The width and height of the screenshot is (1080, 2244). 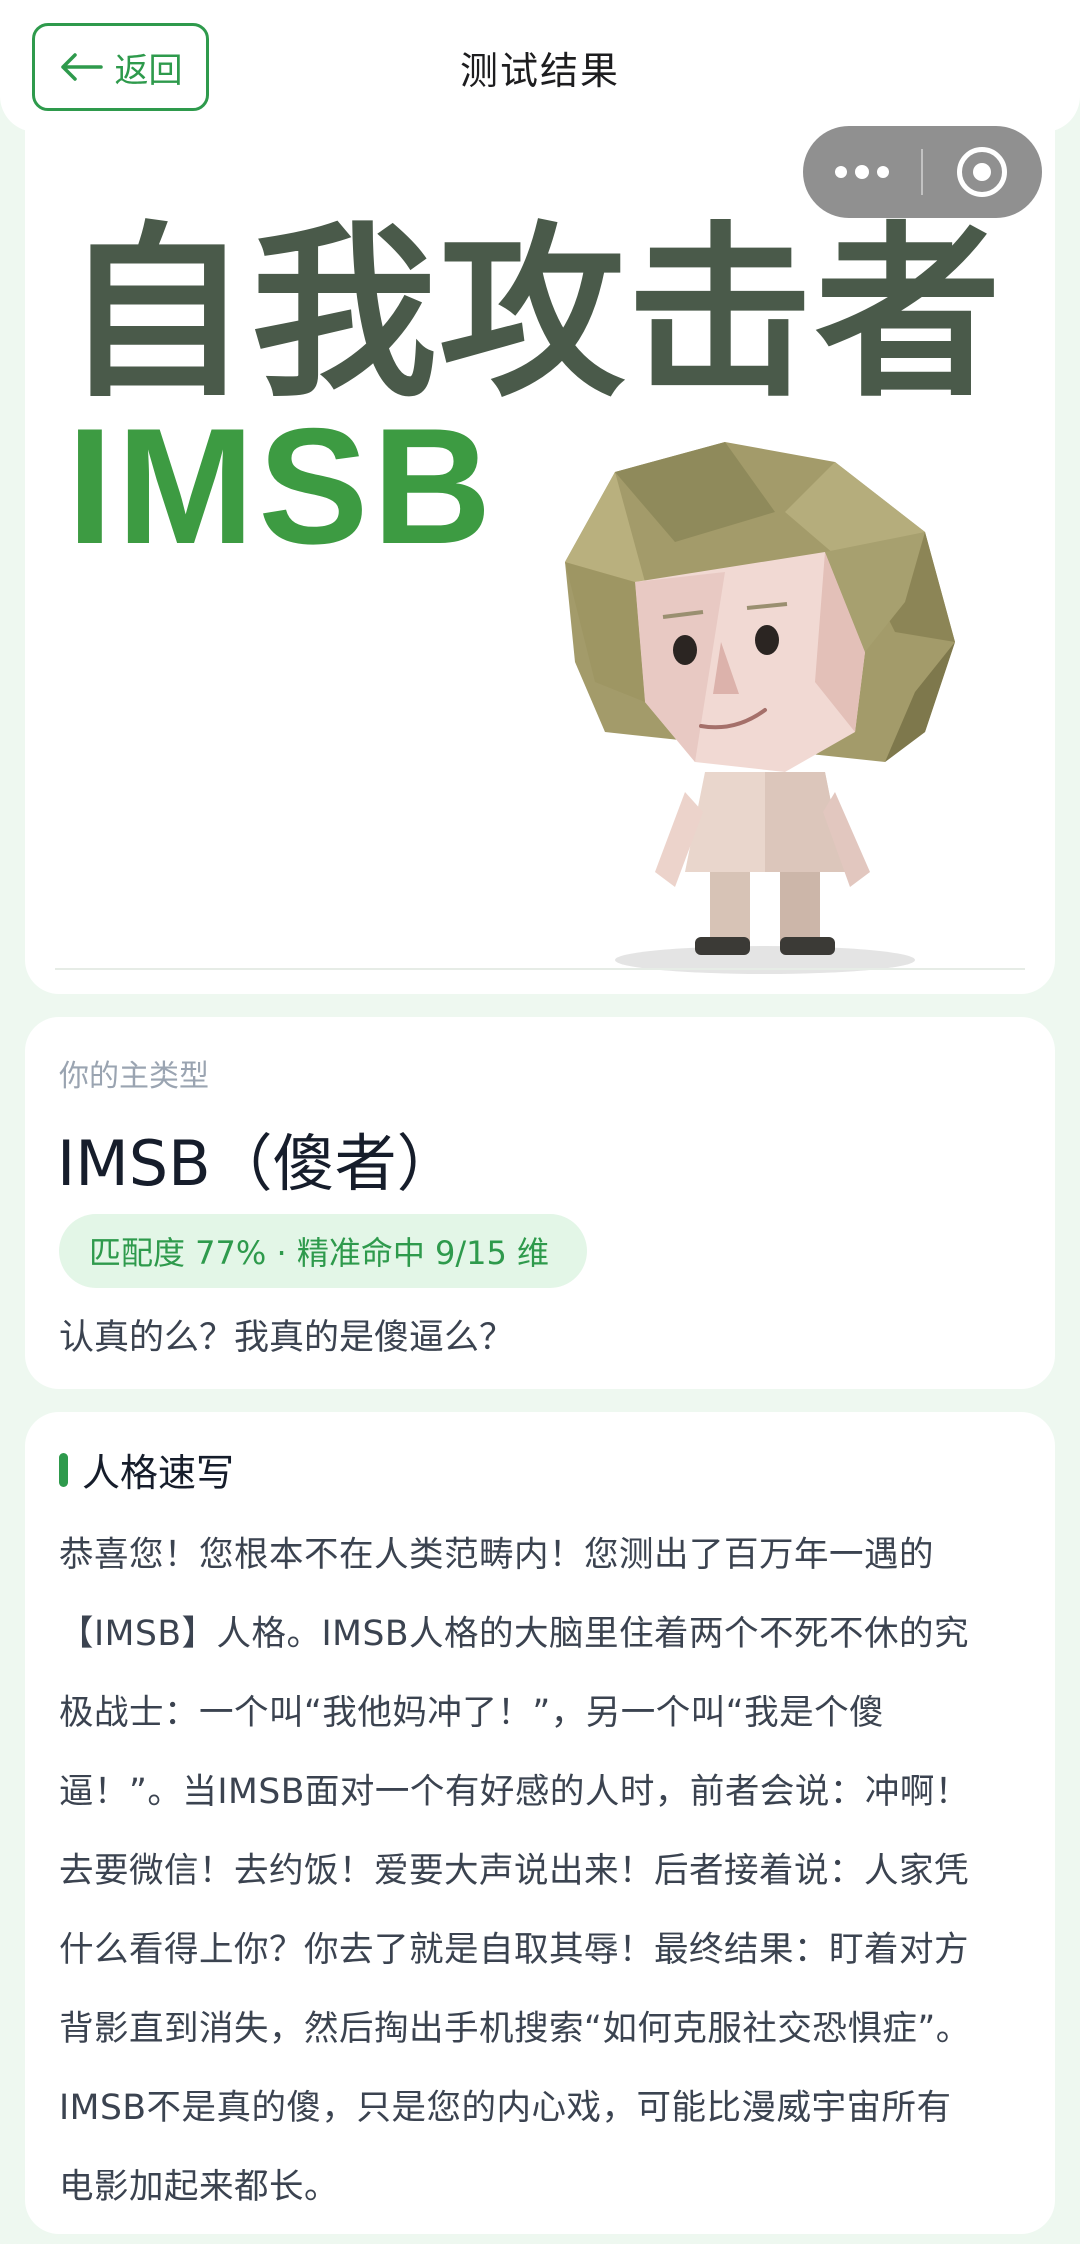 What do you see at coordinates (281, 486) in the screenshot?
I see `hero-code: IMSB` at bounding box center [281, 486].